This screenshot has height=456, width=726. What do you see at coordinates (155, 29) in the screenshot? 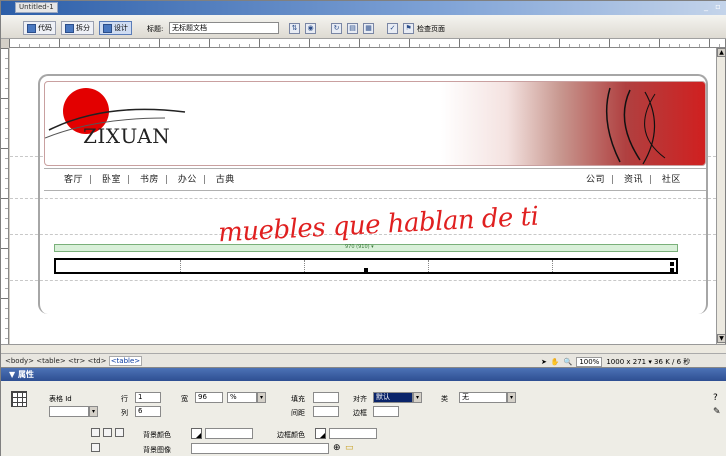
I see `title-label: 标题:` at bounding box center [155, 29].